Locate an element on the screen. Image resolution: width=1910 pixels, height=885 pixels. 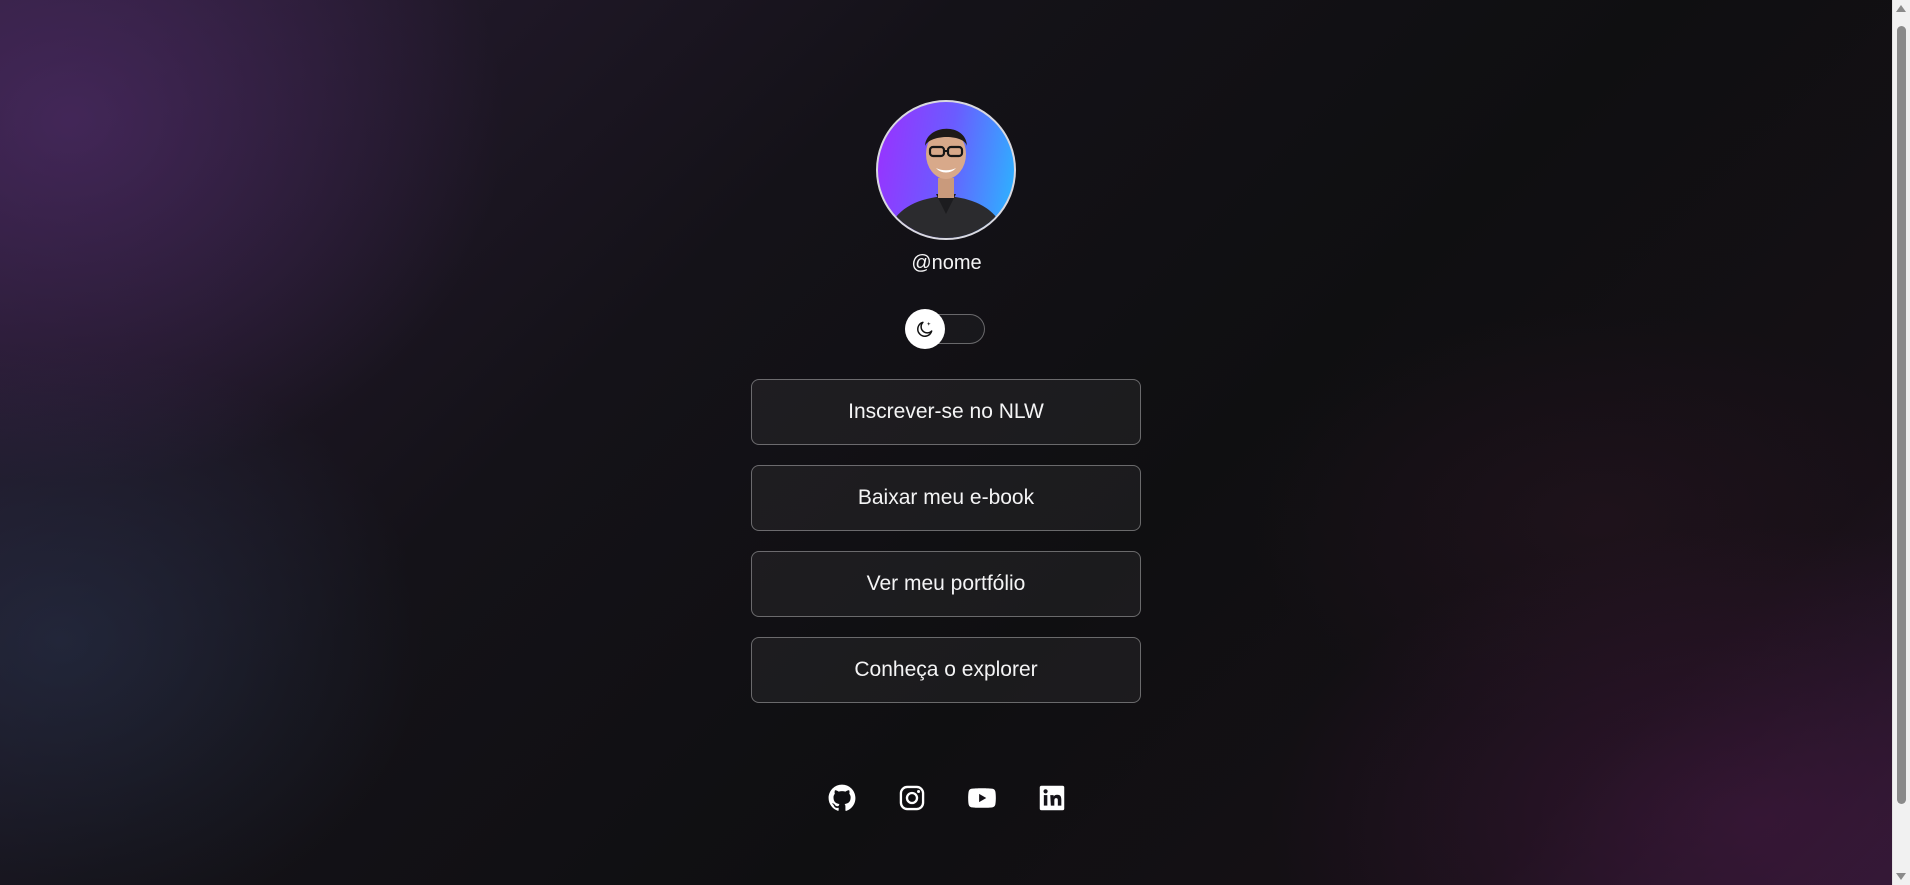
scroll-thumb is located at coordinates (1901, 415).